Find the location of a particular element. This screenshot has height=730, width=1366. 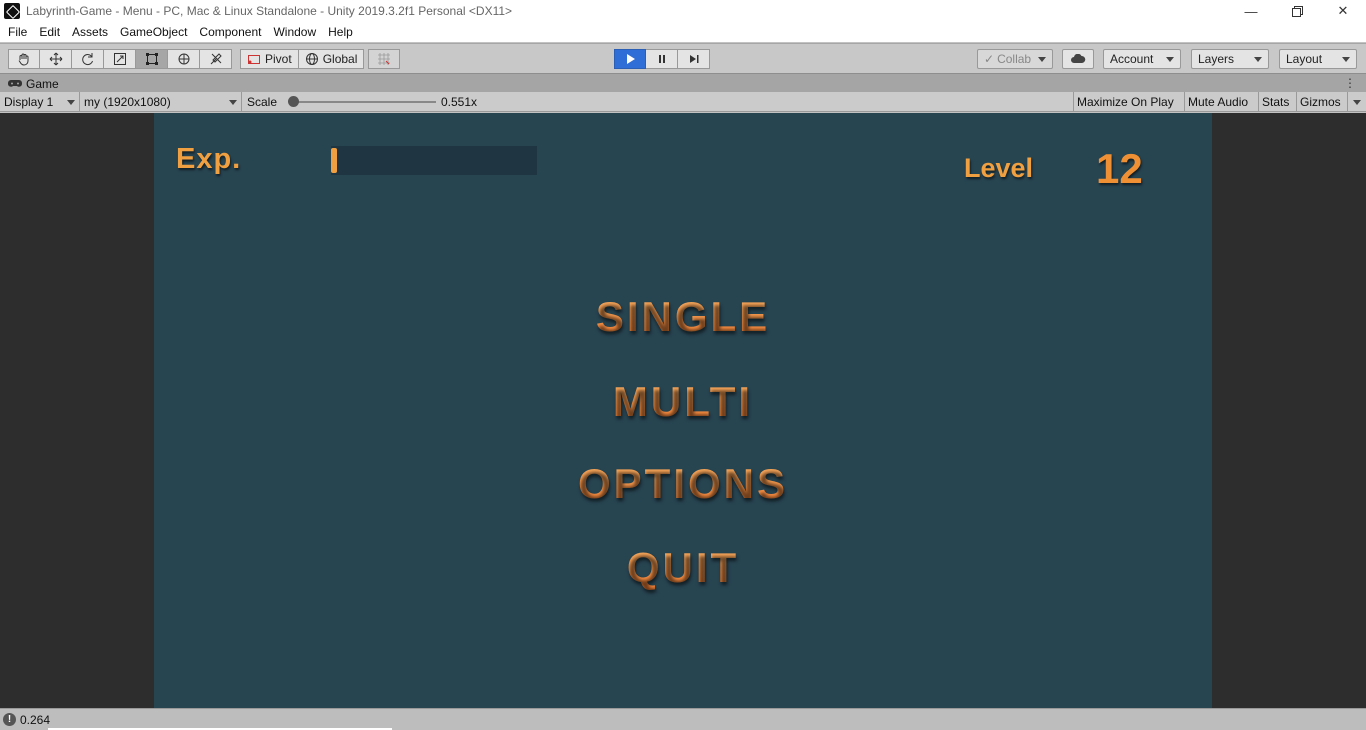

pivot-toggles: Pivot Global is located at coordinates (320, 59).